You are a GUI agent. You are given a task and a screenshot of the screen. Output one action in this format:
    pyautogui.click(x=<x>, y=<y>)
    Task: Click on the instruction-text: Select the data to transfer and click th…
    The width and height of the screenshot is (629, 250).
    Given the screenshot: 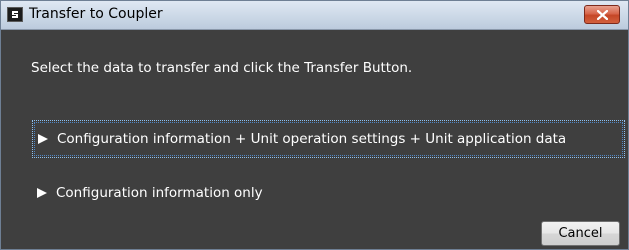 What is the action you would take?
    pyautogui.click(x=222, y=68)
    